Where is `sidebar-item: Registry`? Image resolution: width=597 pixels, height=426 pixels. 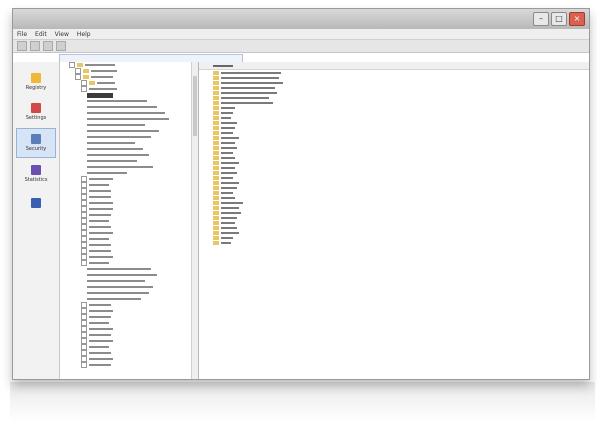
sidebar-item: Registry is located at coordinates (36, 82).